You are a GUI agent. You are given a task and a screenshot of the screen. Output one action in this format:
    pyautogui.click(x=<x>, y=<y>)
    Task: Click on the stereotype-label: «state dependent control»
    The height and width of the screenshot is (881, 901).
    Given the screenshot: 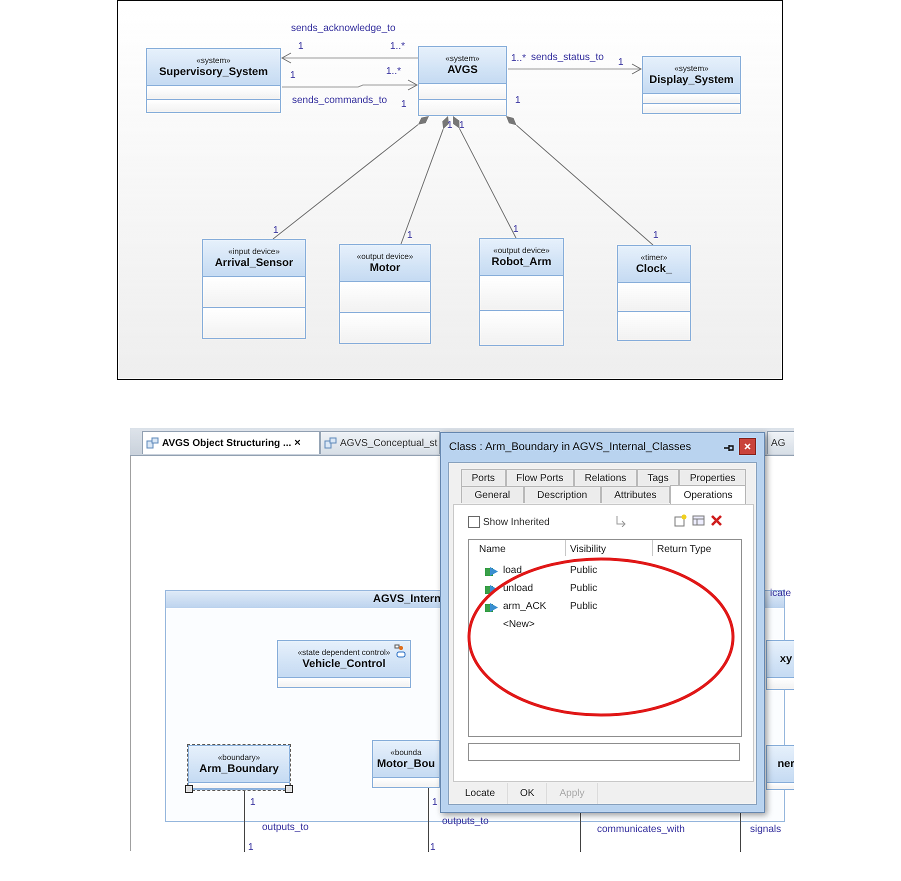 What is the action you would take?
    pyautogui.click(x=344, y=652)
    